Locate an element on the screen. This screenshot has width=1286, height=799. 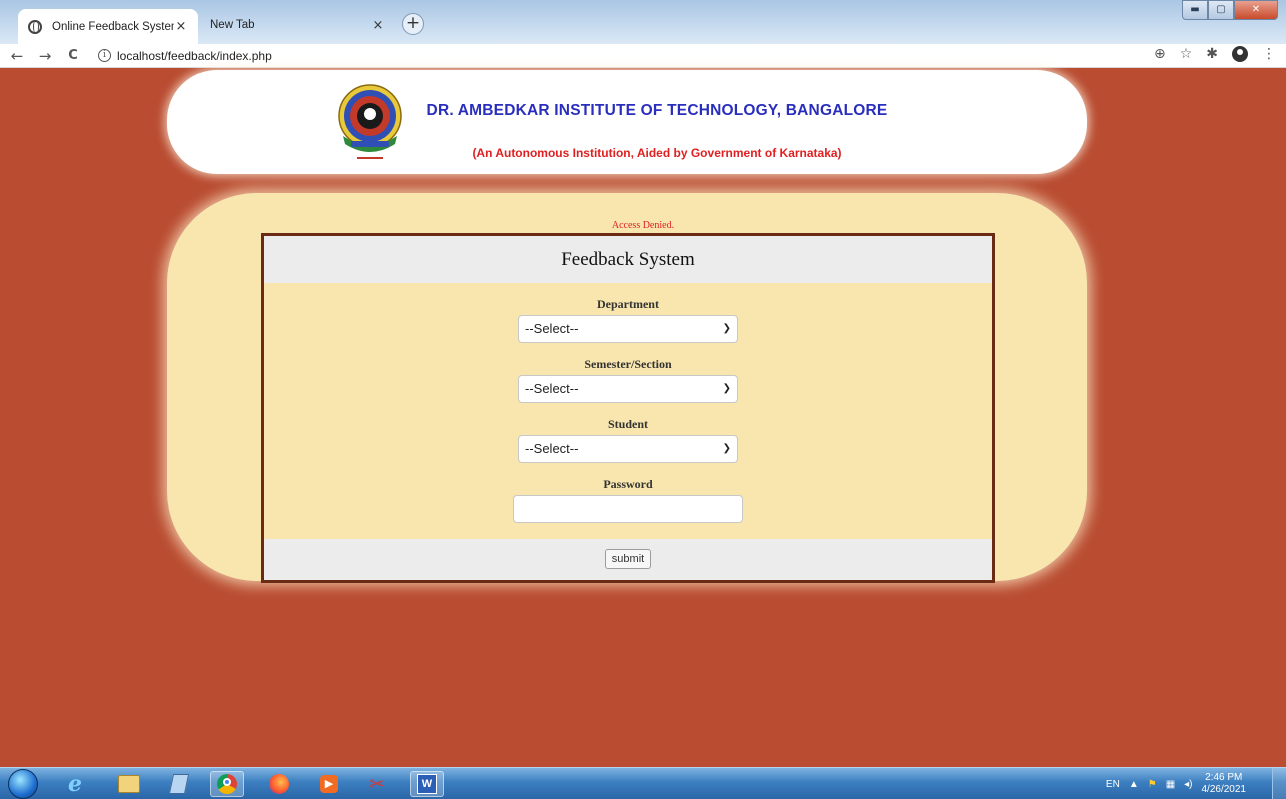
internet-explorer-icon: e is located at coordinates (75, 784).